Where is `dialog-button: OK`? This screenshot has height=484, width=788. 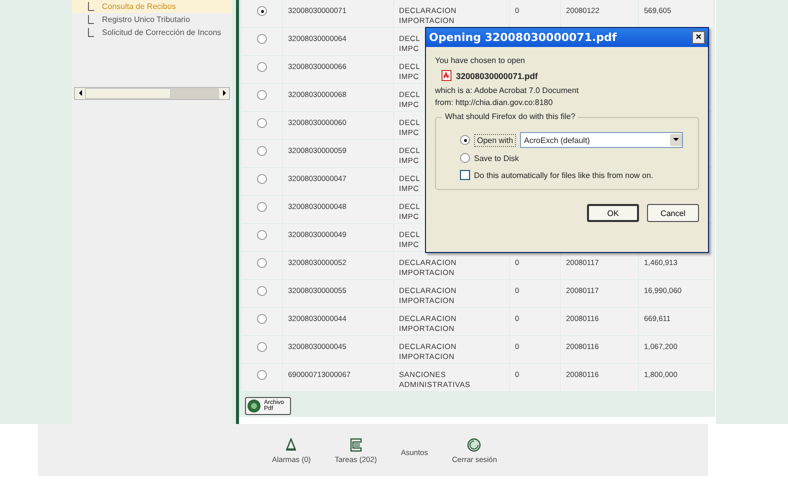
dialog-button: OK is located at coordinates (613, 213).